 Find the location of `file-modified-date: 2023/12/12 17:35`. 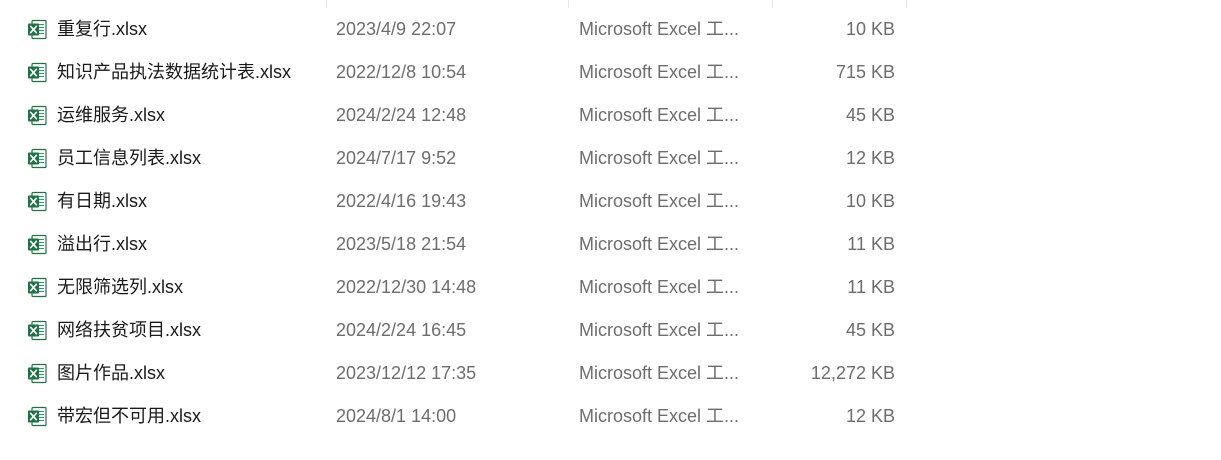

file-modified-date: 2023/12/12 17:35 is located at coordinates (406, 373).